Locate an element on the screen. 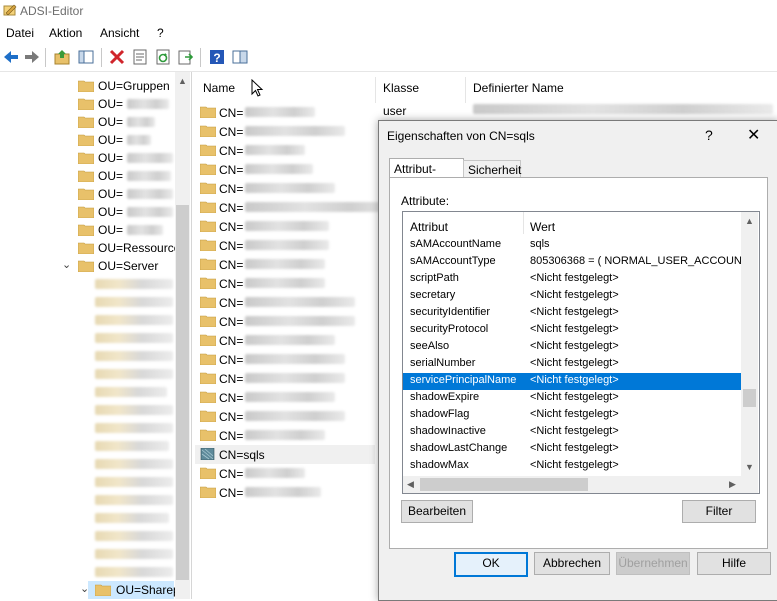  refresh-icon is located at coordinates (163, 57).